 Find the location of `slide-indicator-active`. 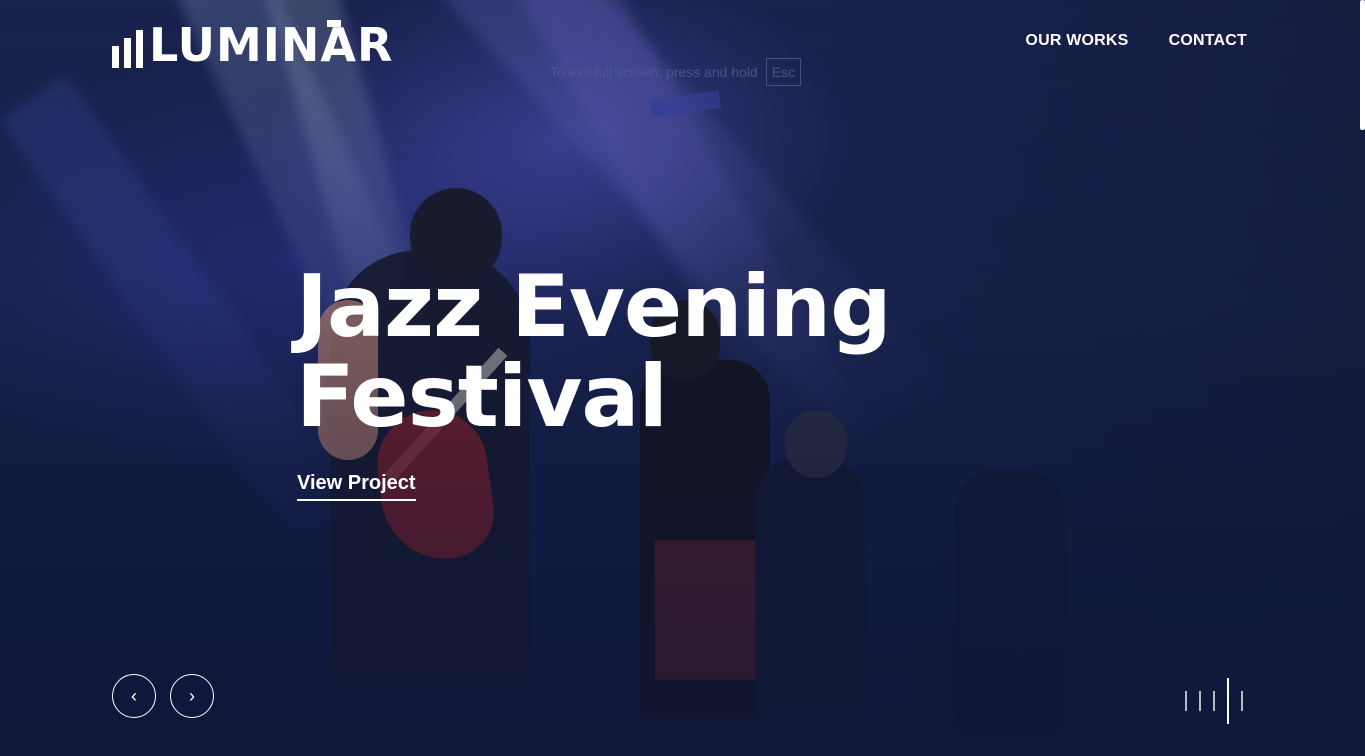

slide-indicator-active is located at coordinates (1228, 701).